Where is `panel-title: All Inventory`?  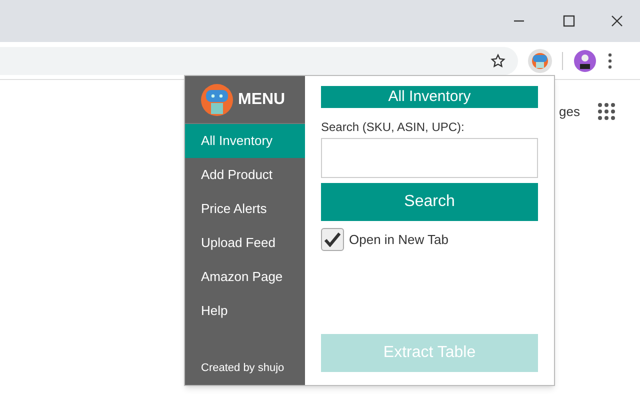
panel-title: All Inventory is located at coordinates (429, 97).